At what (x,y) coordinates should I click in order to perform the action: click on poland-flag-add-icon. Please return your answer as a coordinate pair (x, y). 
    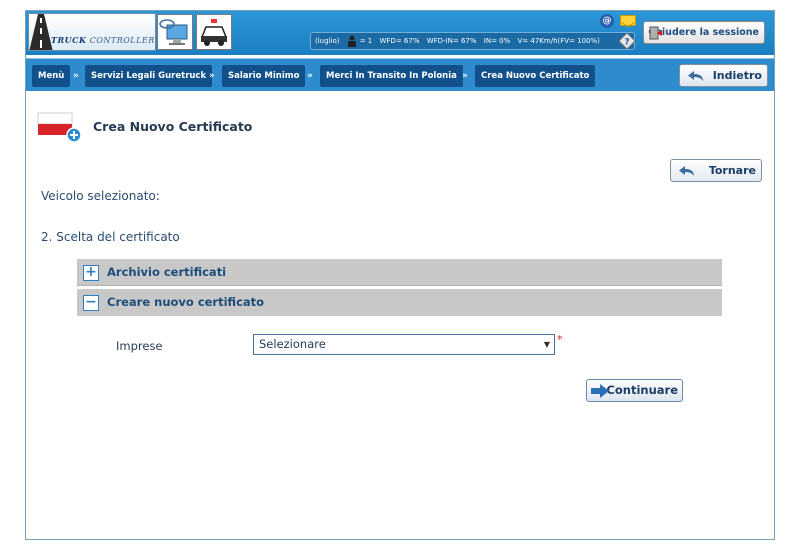
    Looking at the image, I should click on (59, 127).